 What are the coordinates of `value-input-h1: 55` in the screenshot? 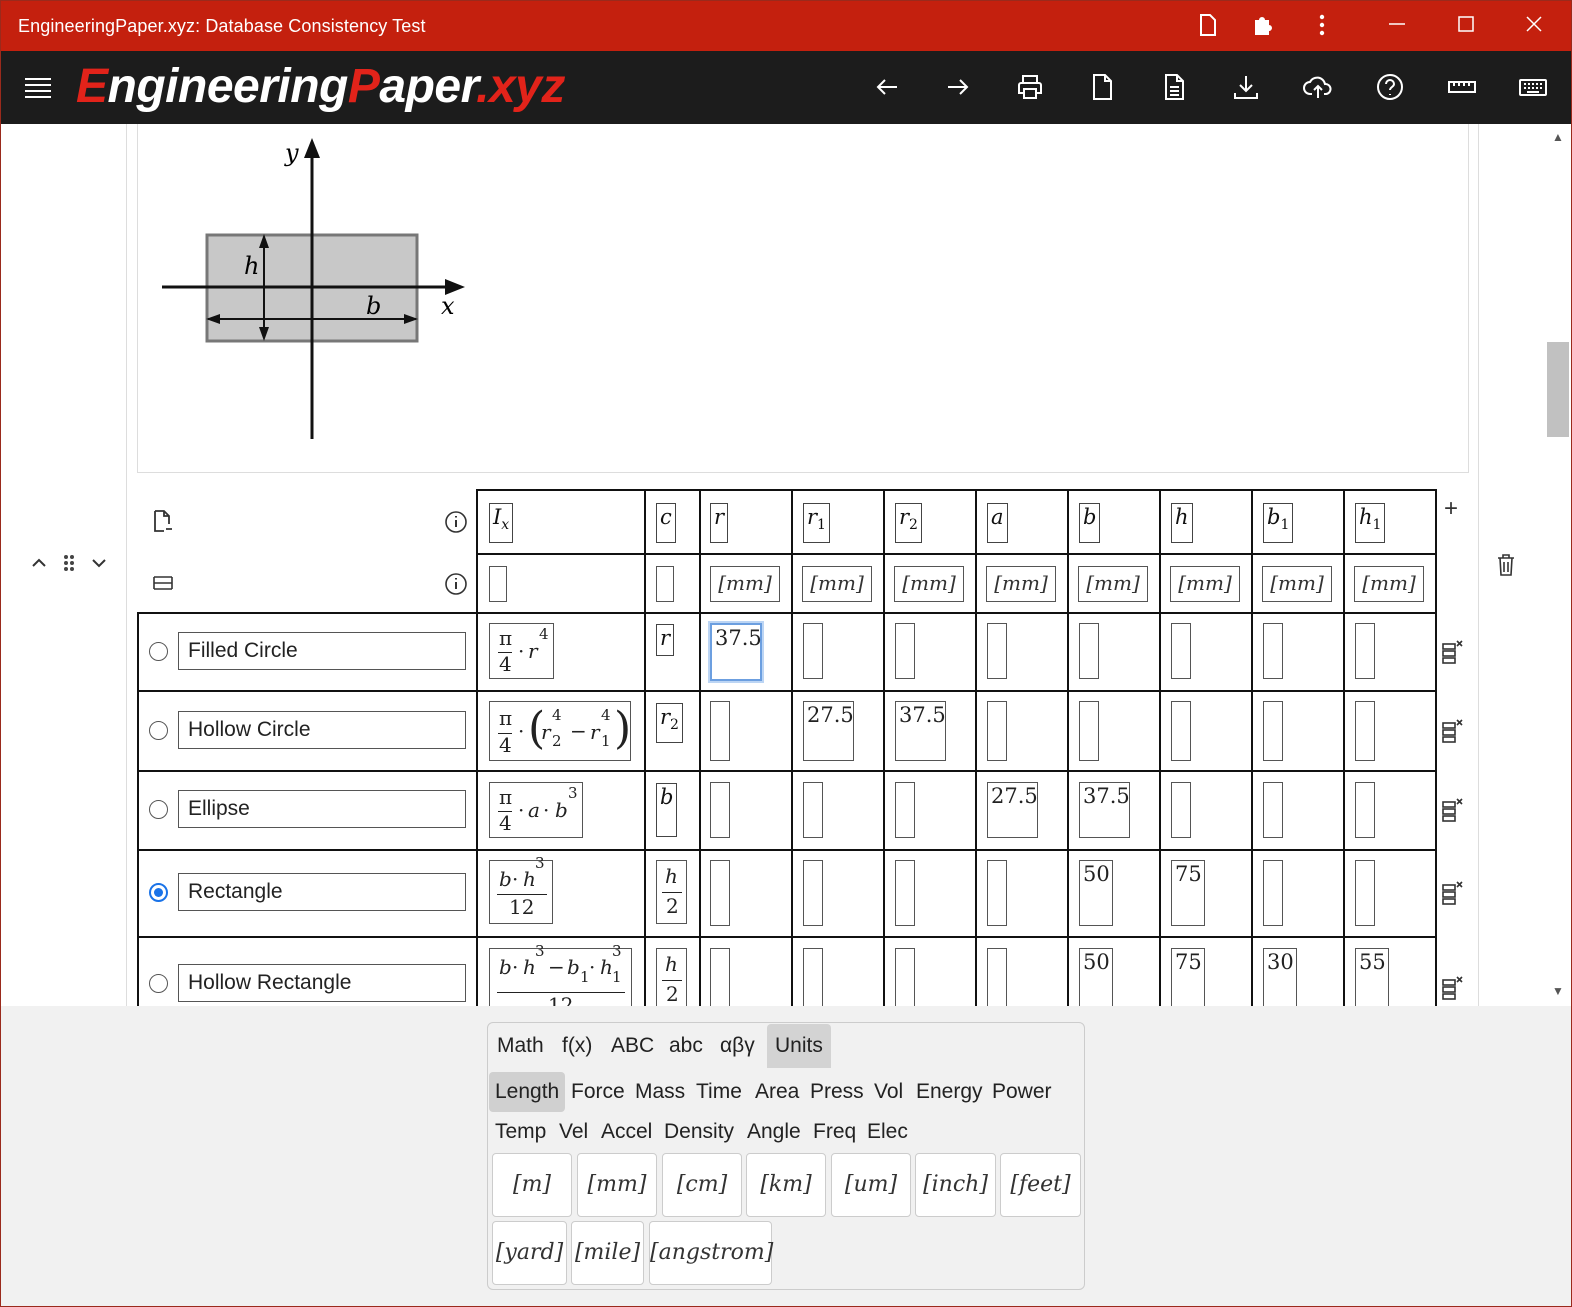 It's located at (1372, 977).